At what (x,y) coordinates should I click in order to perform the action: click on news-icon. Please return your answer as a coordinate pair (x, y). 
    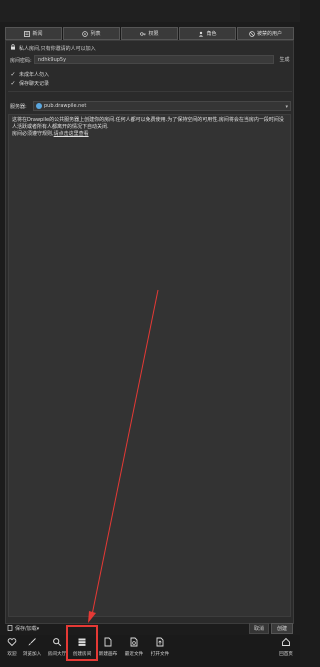
    Looking at the image, I should click on (27, 33).